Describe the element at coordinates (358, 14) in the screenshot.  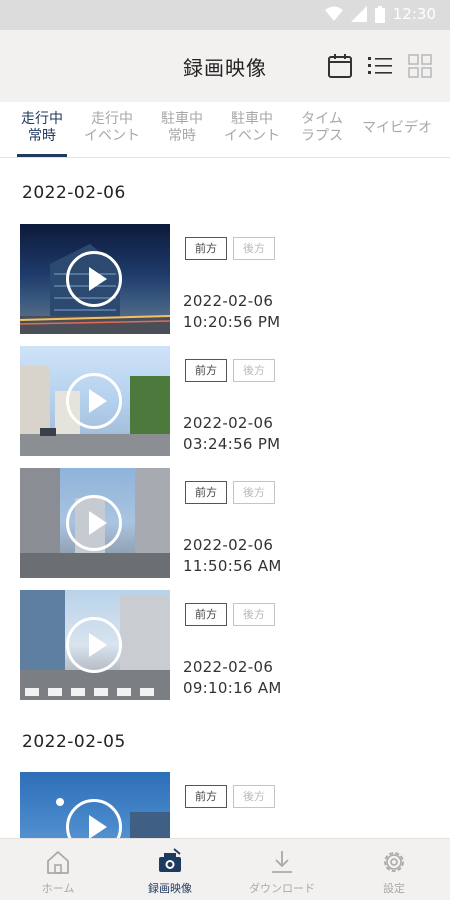
I see `signal-icon` at that location.